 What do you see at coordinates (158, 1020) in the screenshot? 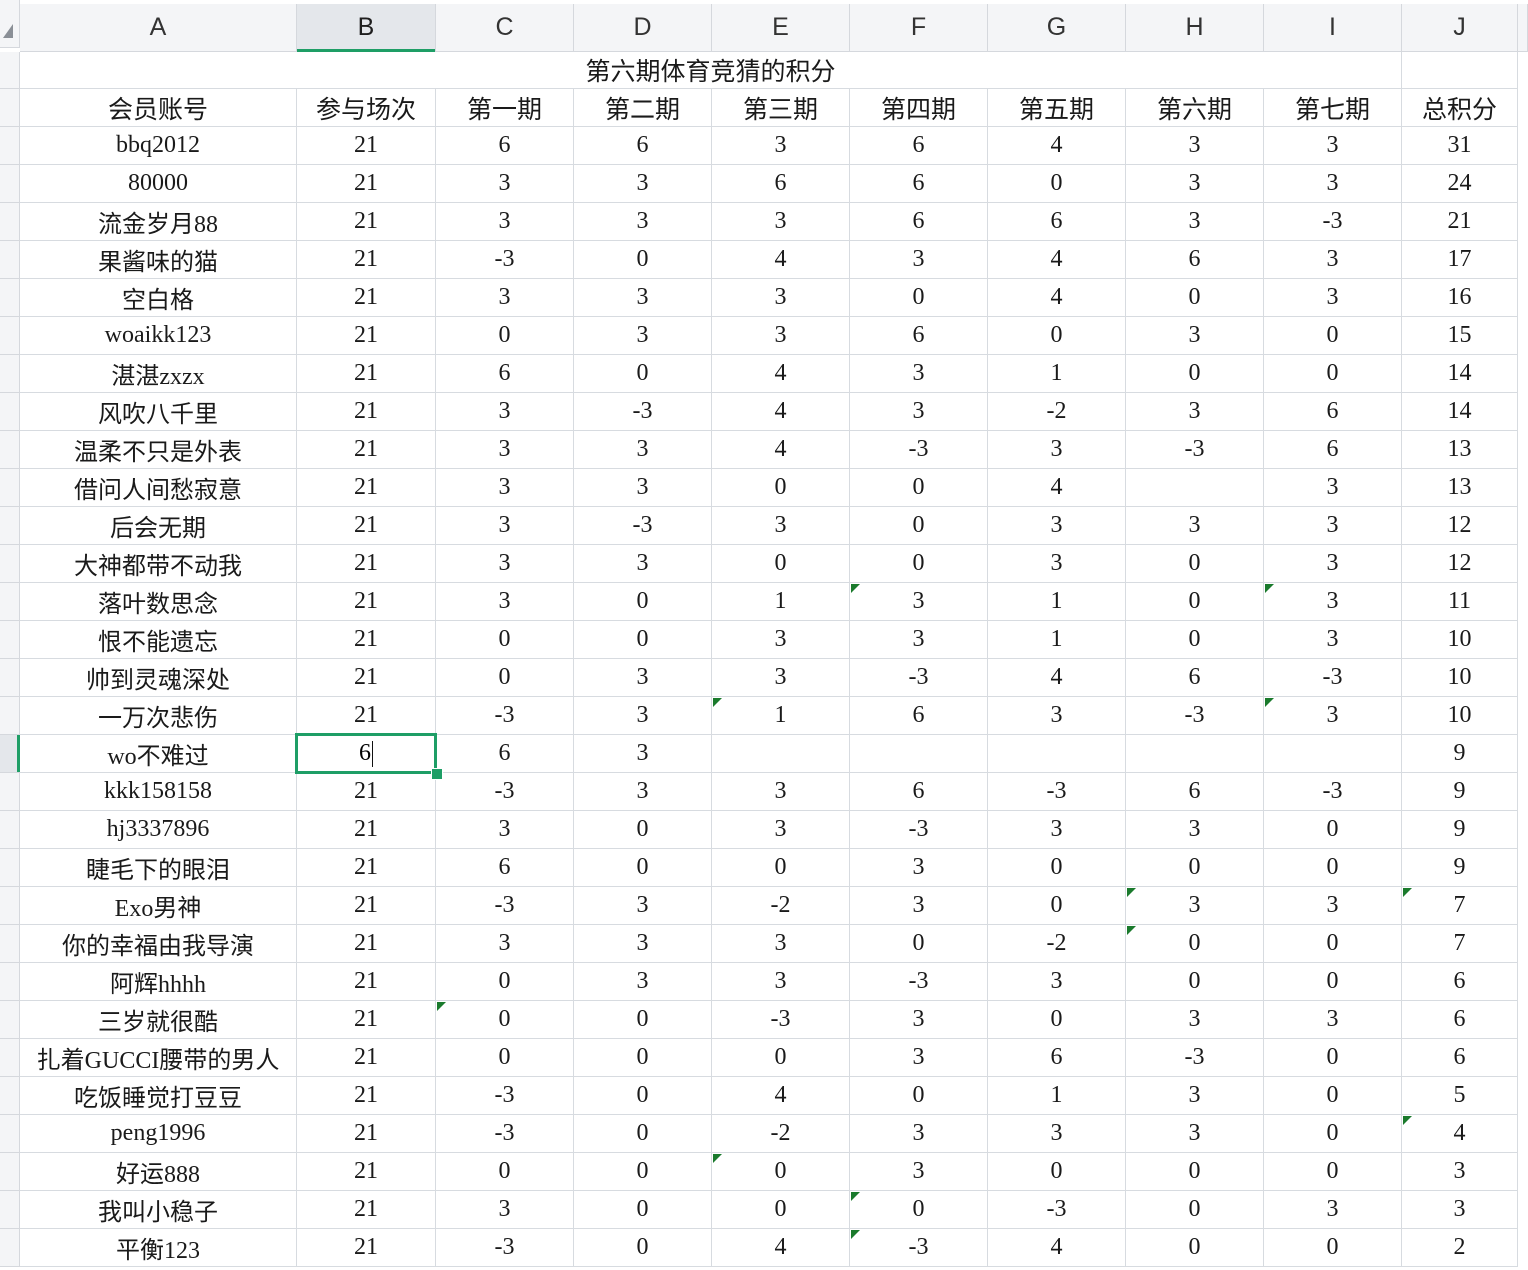
I see `member-account-cell: 三岁就很酷` at bounding box center [158, 1020].